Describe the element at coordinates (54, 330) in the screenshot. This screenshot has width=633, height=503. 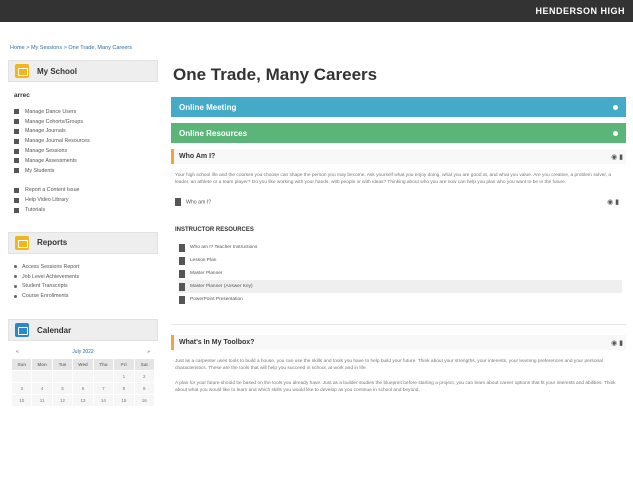
I see `panel-title: Calendar` at that location.